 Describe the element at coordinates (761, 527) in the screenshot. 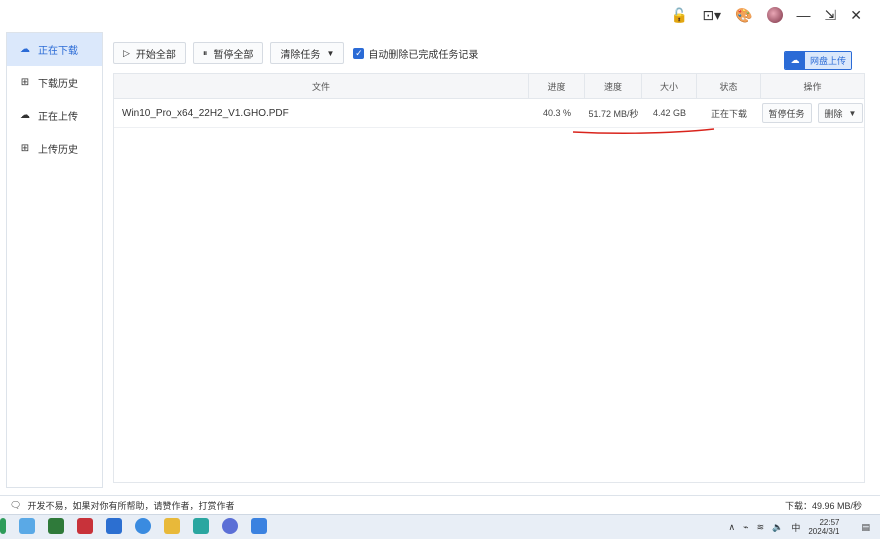

I see `wifi-icon: ≋` at that location.